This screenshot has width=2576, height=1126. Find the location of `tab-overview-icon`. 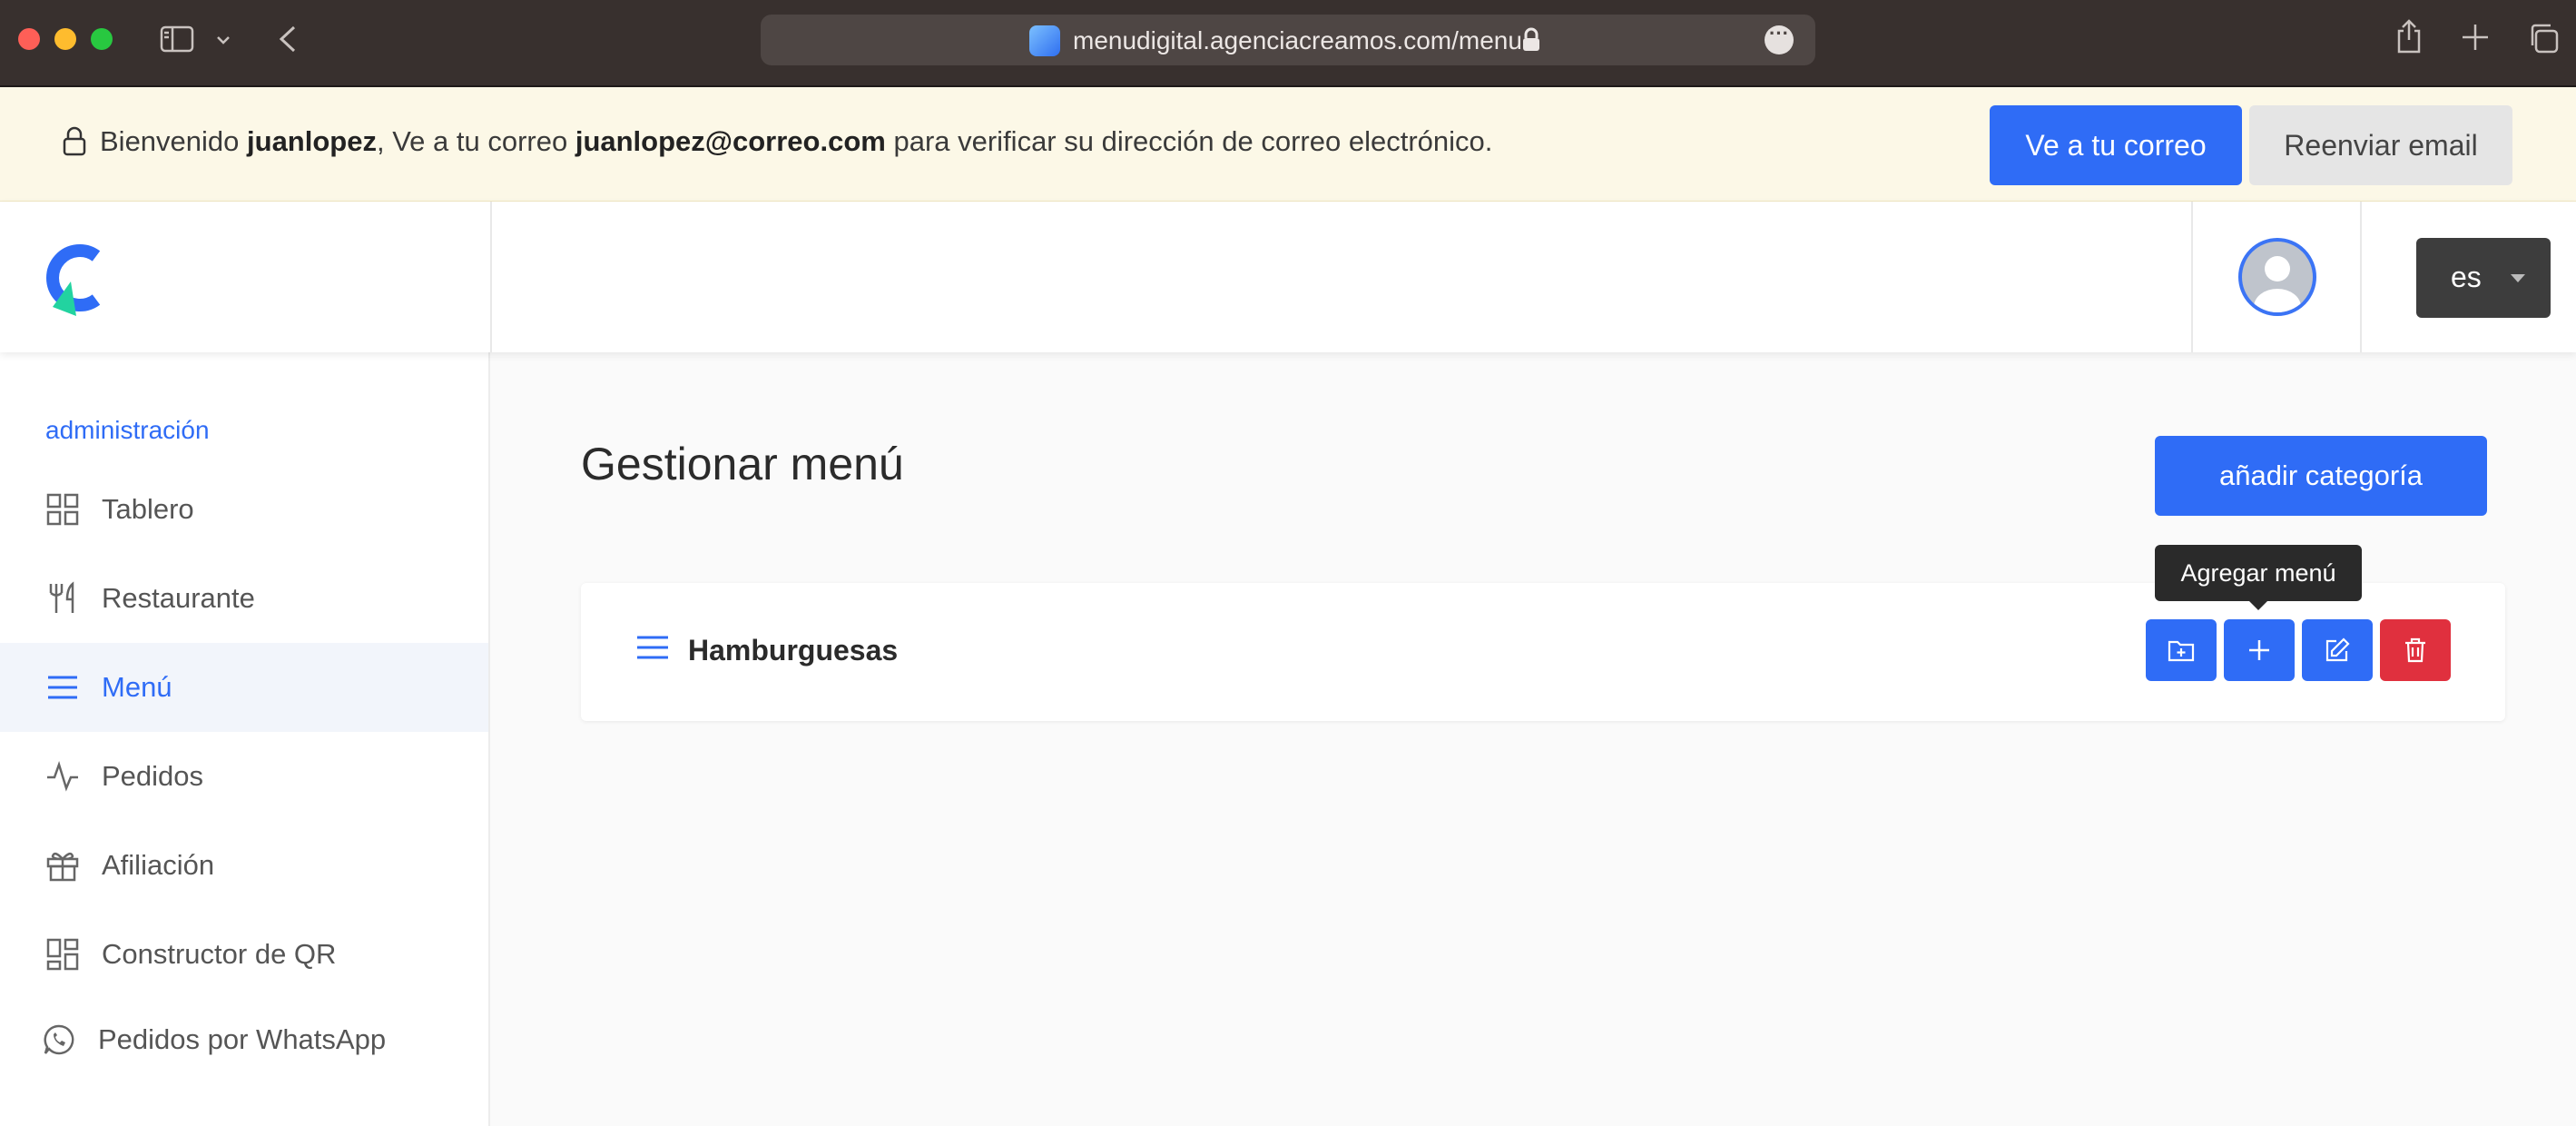

tab-overview-icon is located at coordinates (2543, 38).